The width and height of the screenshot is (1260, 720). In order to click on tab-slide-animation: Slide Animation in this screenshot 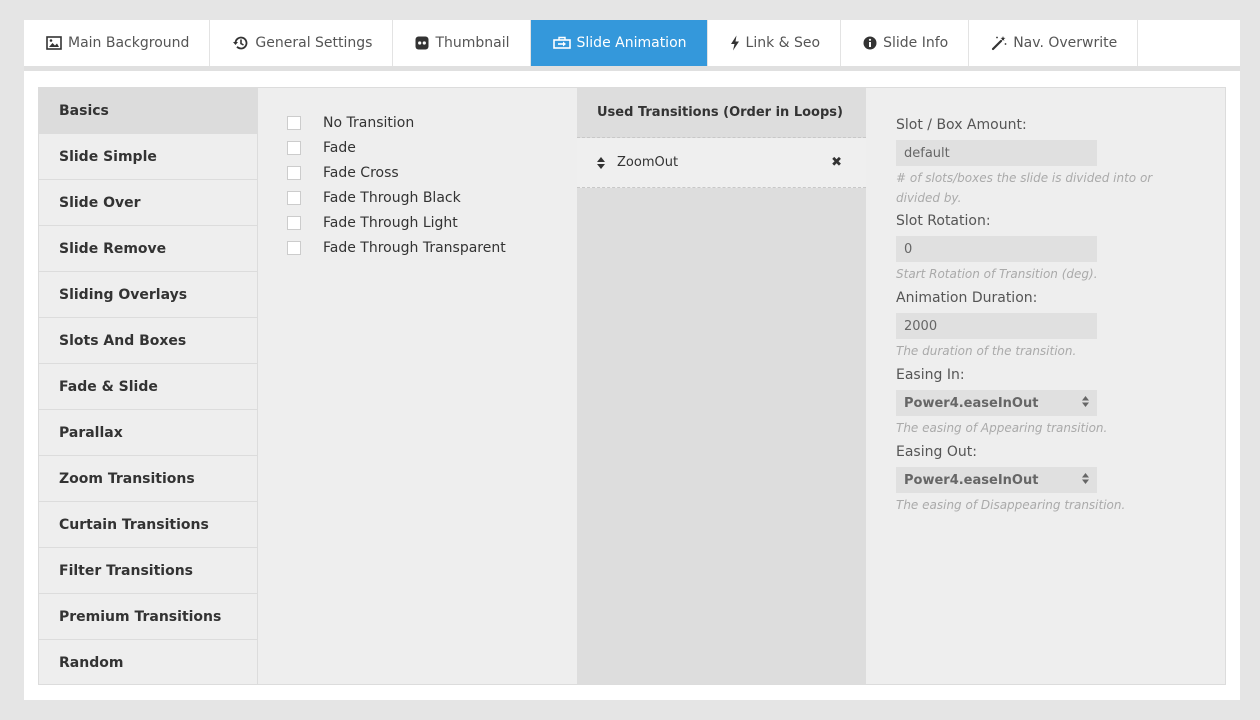, I will do `click(619, 43)`.